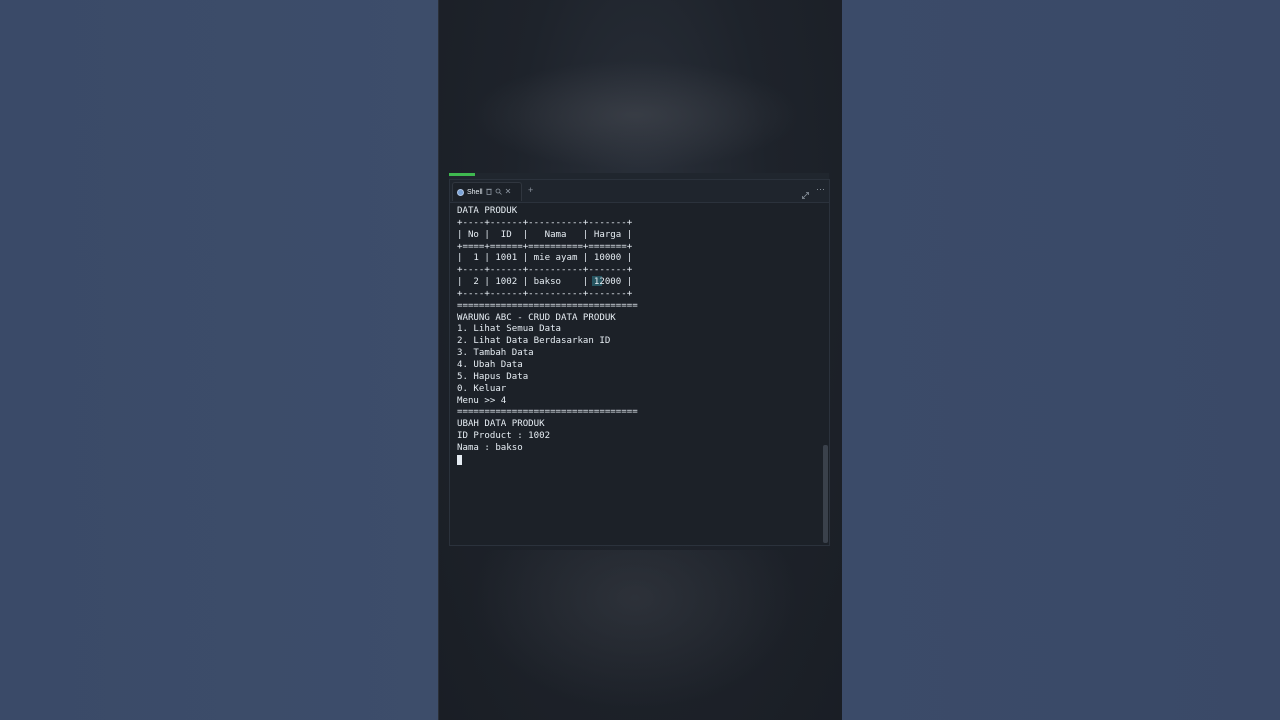 This screenshot has width=1280, height=720. Describe the element at coordinates (493, 376) in the screenshot. I see `console-line: 5. Hapus Data` at that location.